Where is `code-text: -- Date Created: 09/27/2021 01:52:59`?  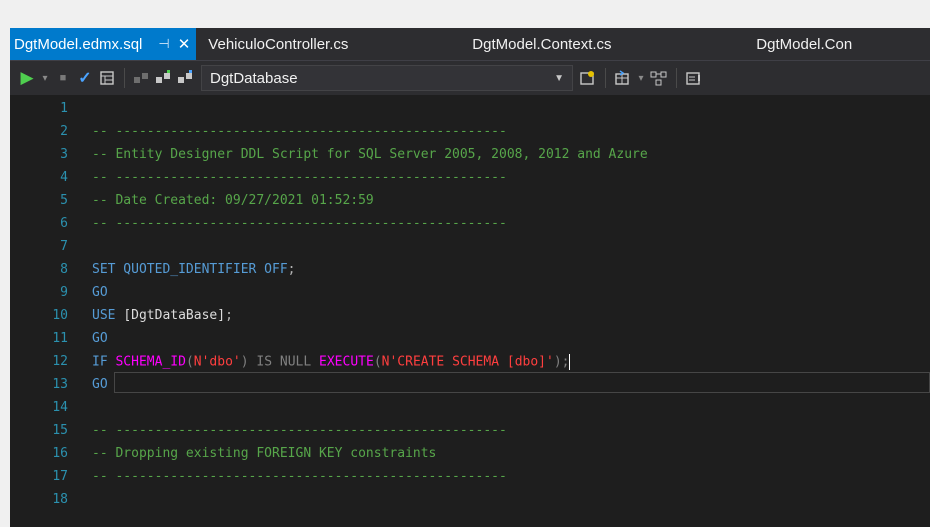
code-text: -- Date Created: 09/27/2021 01:52:59 is located at coordinates (233, 200).